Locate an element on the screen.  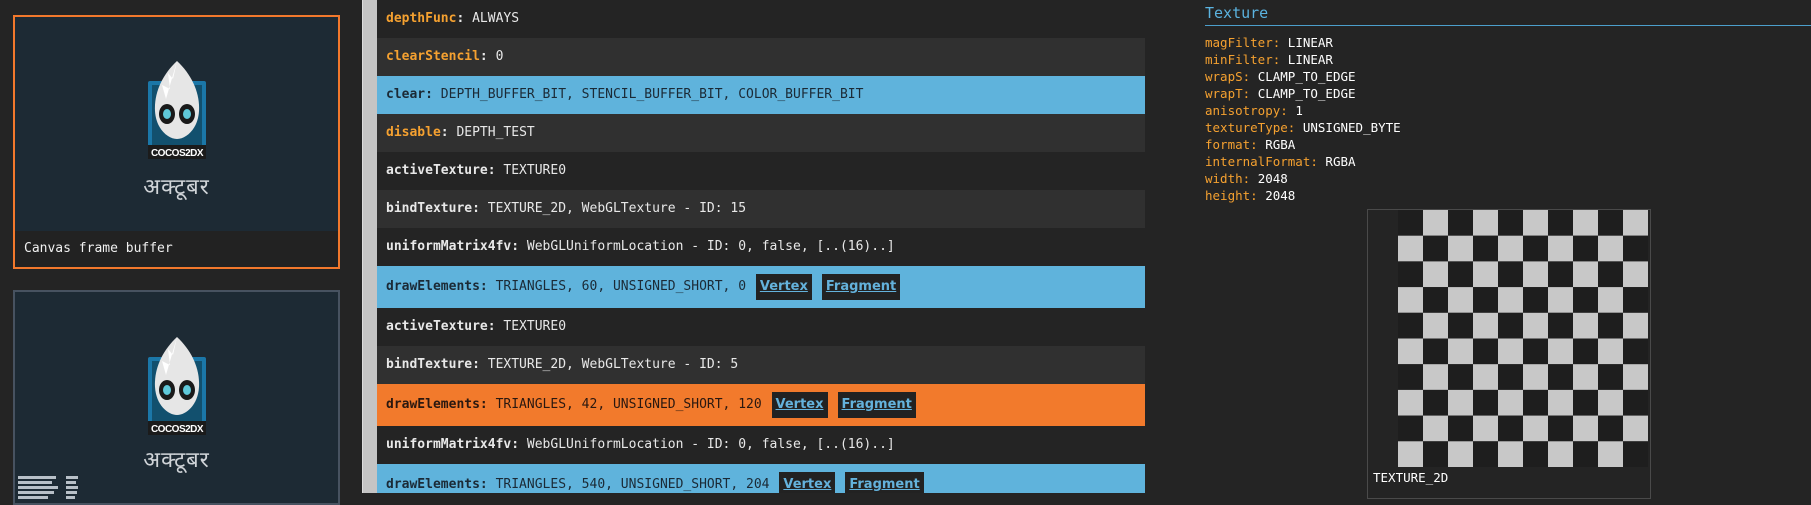
command-name: depthFunc is located at coordinates (421, 18).